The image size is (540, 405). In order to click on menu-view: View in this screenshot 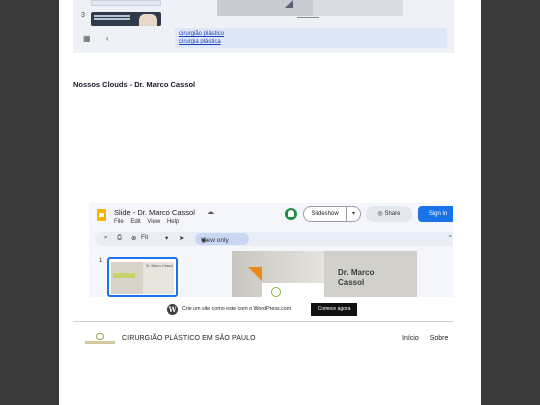, I will do `click(153, 222)`.